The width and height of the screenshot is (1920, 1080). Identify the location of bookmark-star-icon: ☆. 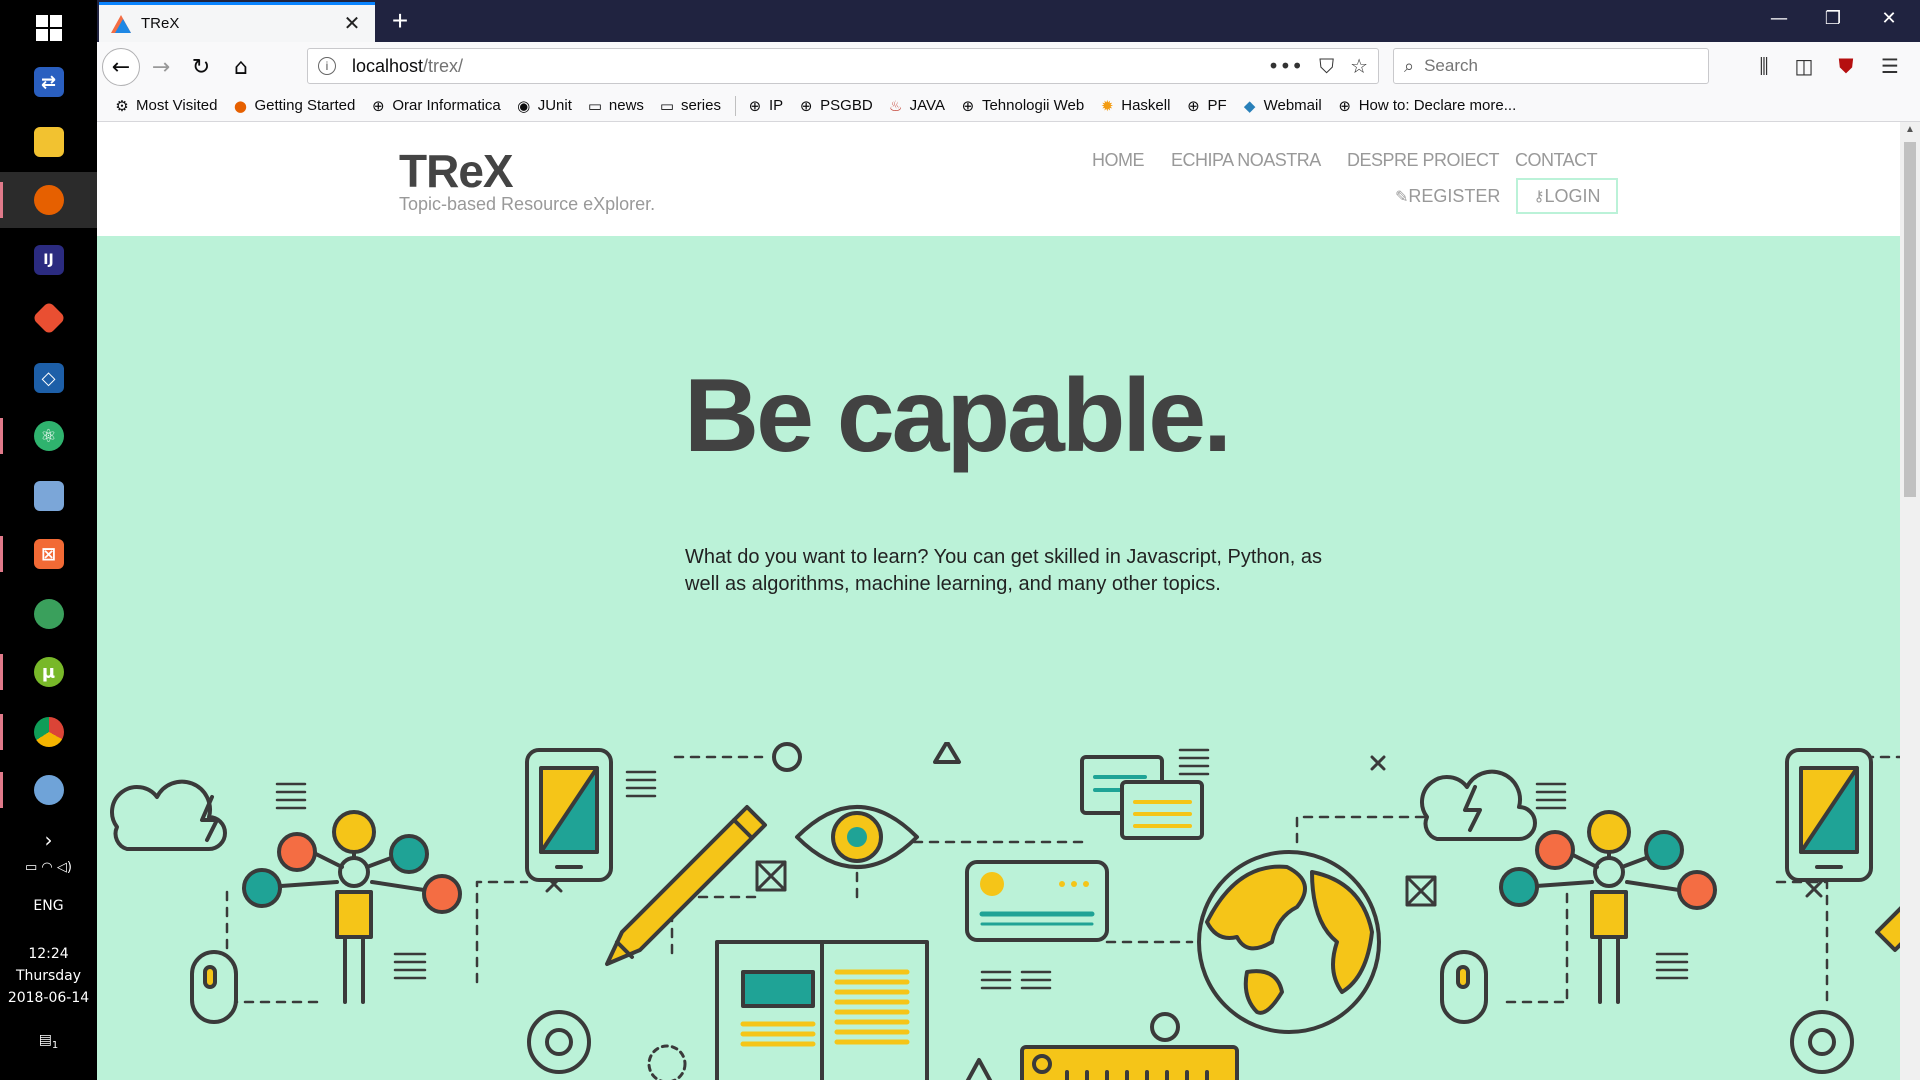
(1359, 66).